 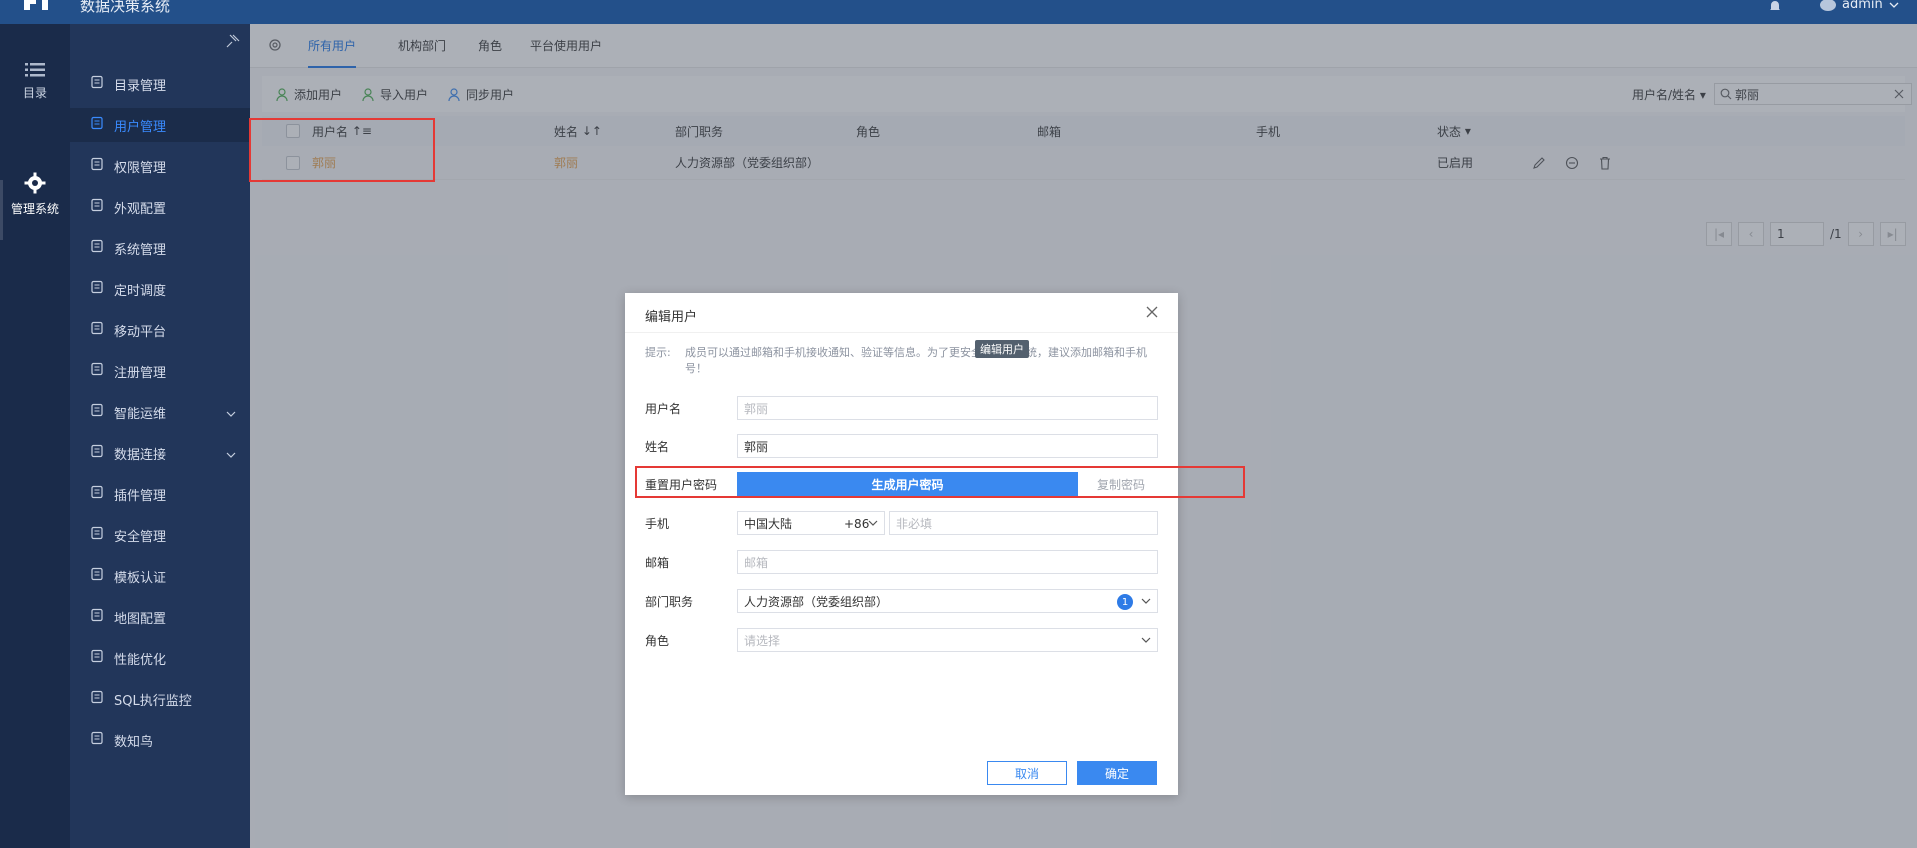 What do you see at coordinates (97, 330) in the screenshot?
I see `mobile-icon` at bounding box center [97, 330].